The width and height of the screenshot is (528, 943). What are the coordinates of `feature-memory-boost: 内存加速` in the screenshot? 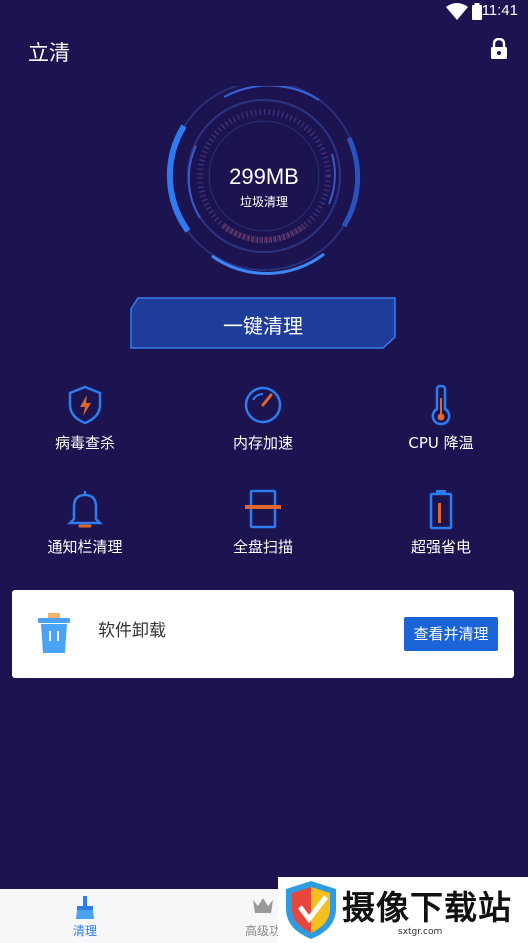 It's located at (263, 429).